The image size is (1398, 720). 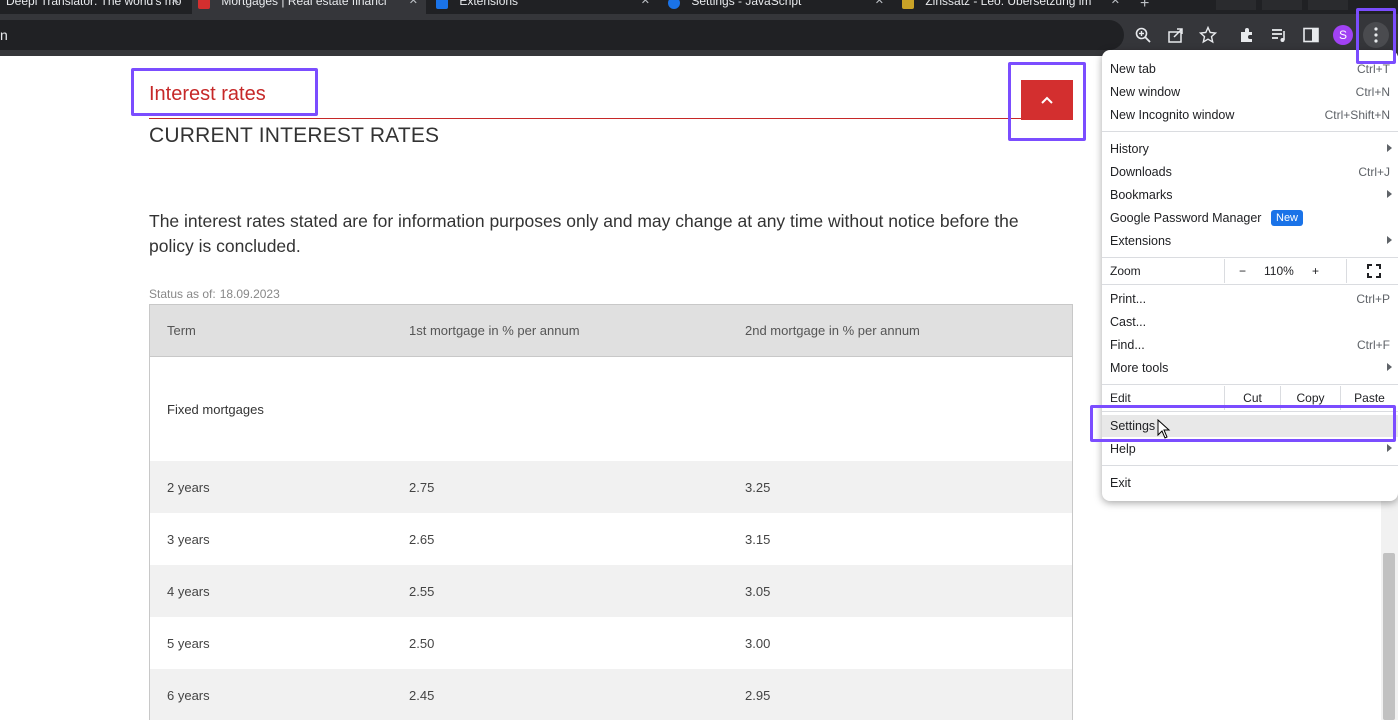 I want to click on table-row: 5 years 2.50 3.00, so click(x=611, y=643).